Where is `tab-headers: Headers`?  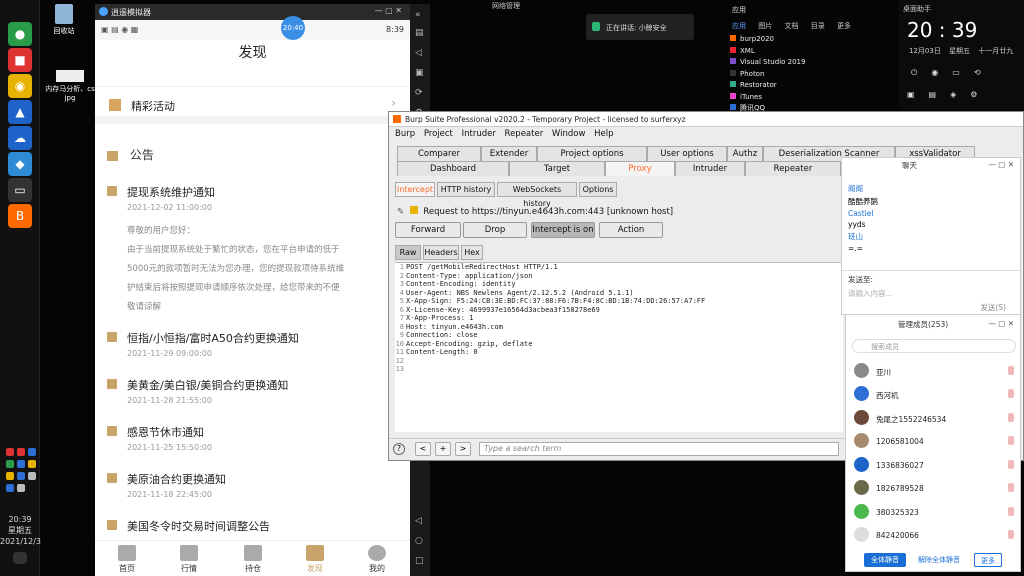 tab-headers: Headers is located at coordinates (441, 252).